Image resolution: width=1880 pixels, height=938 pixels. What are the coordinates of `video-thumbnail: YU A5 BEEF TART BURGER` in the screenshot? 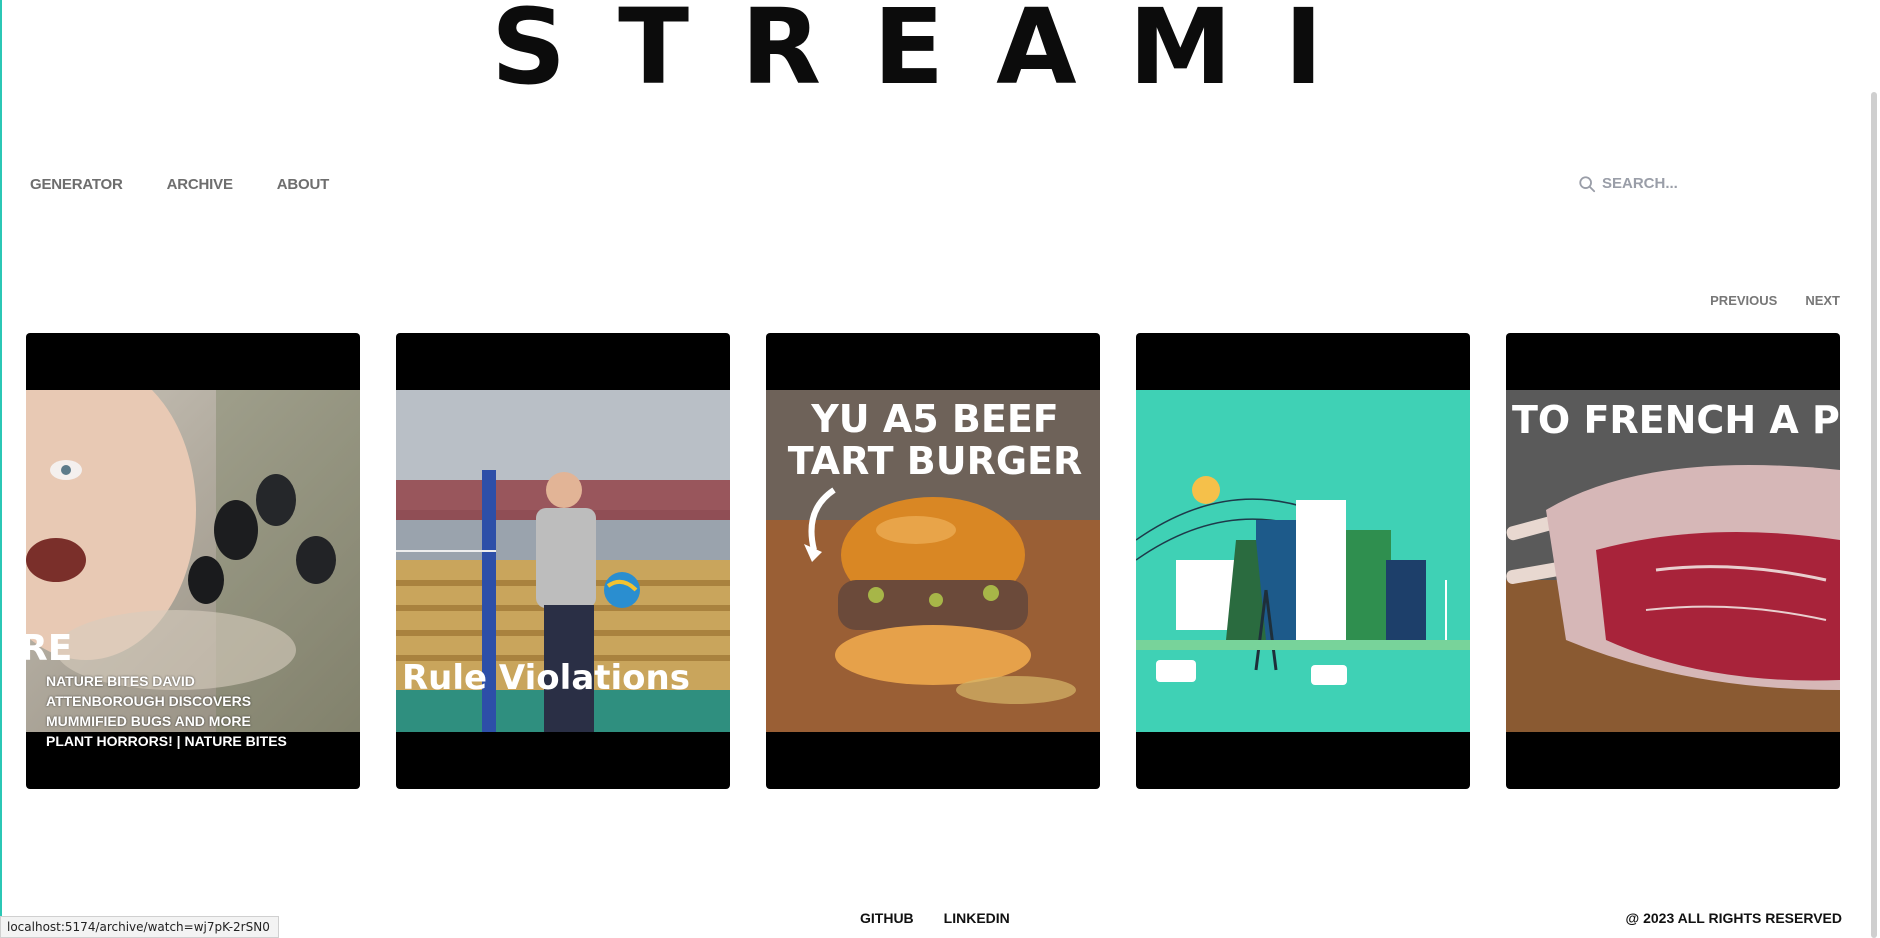 It's located at (933, 561).